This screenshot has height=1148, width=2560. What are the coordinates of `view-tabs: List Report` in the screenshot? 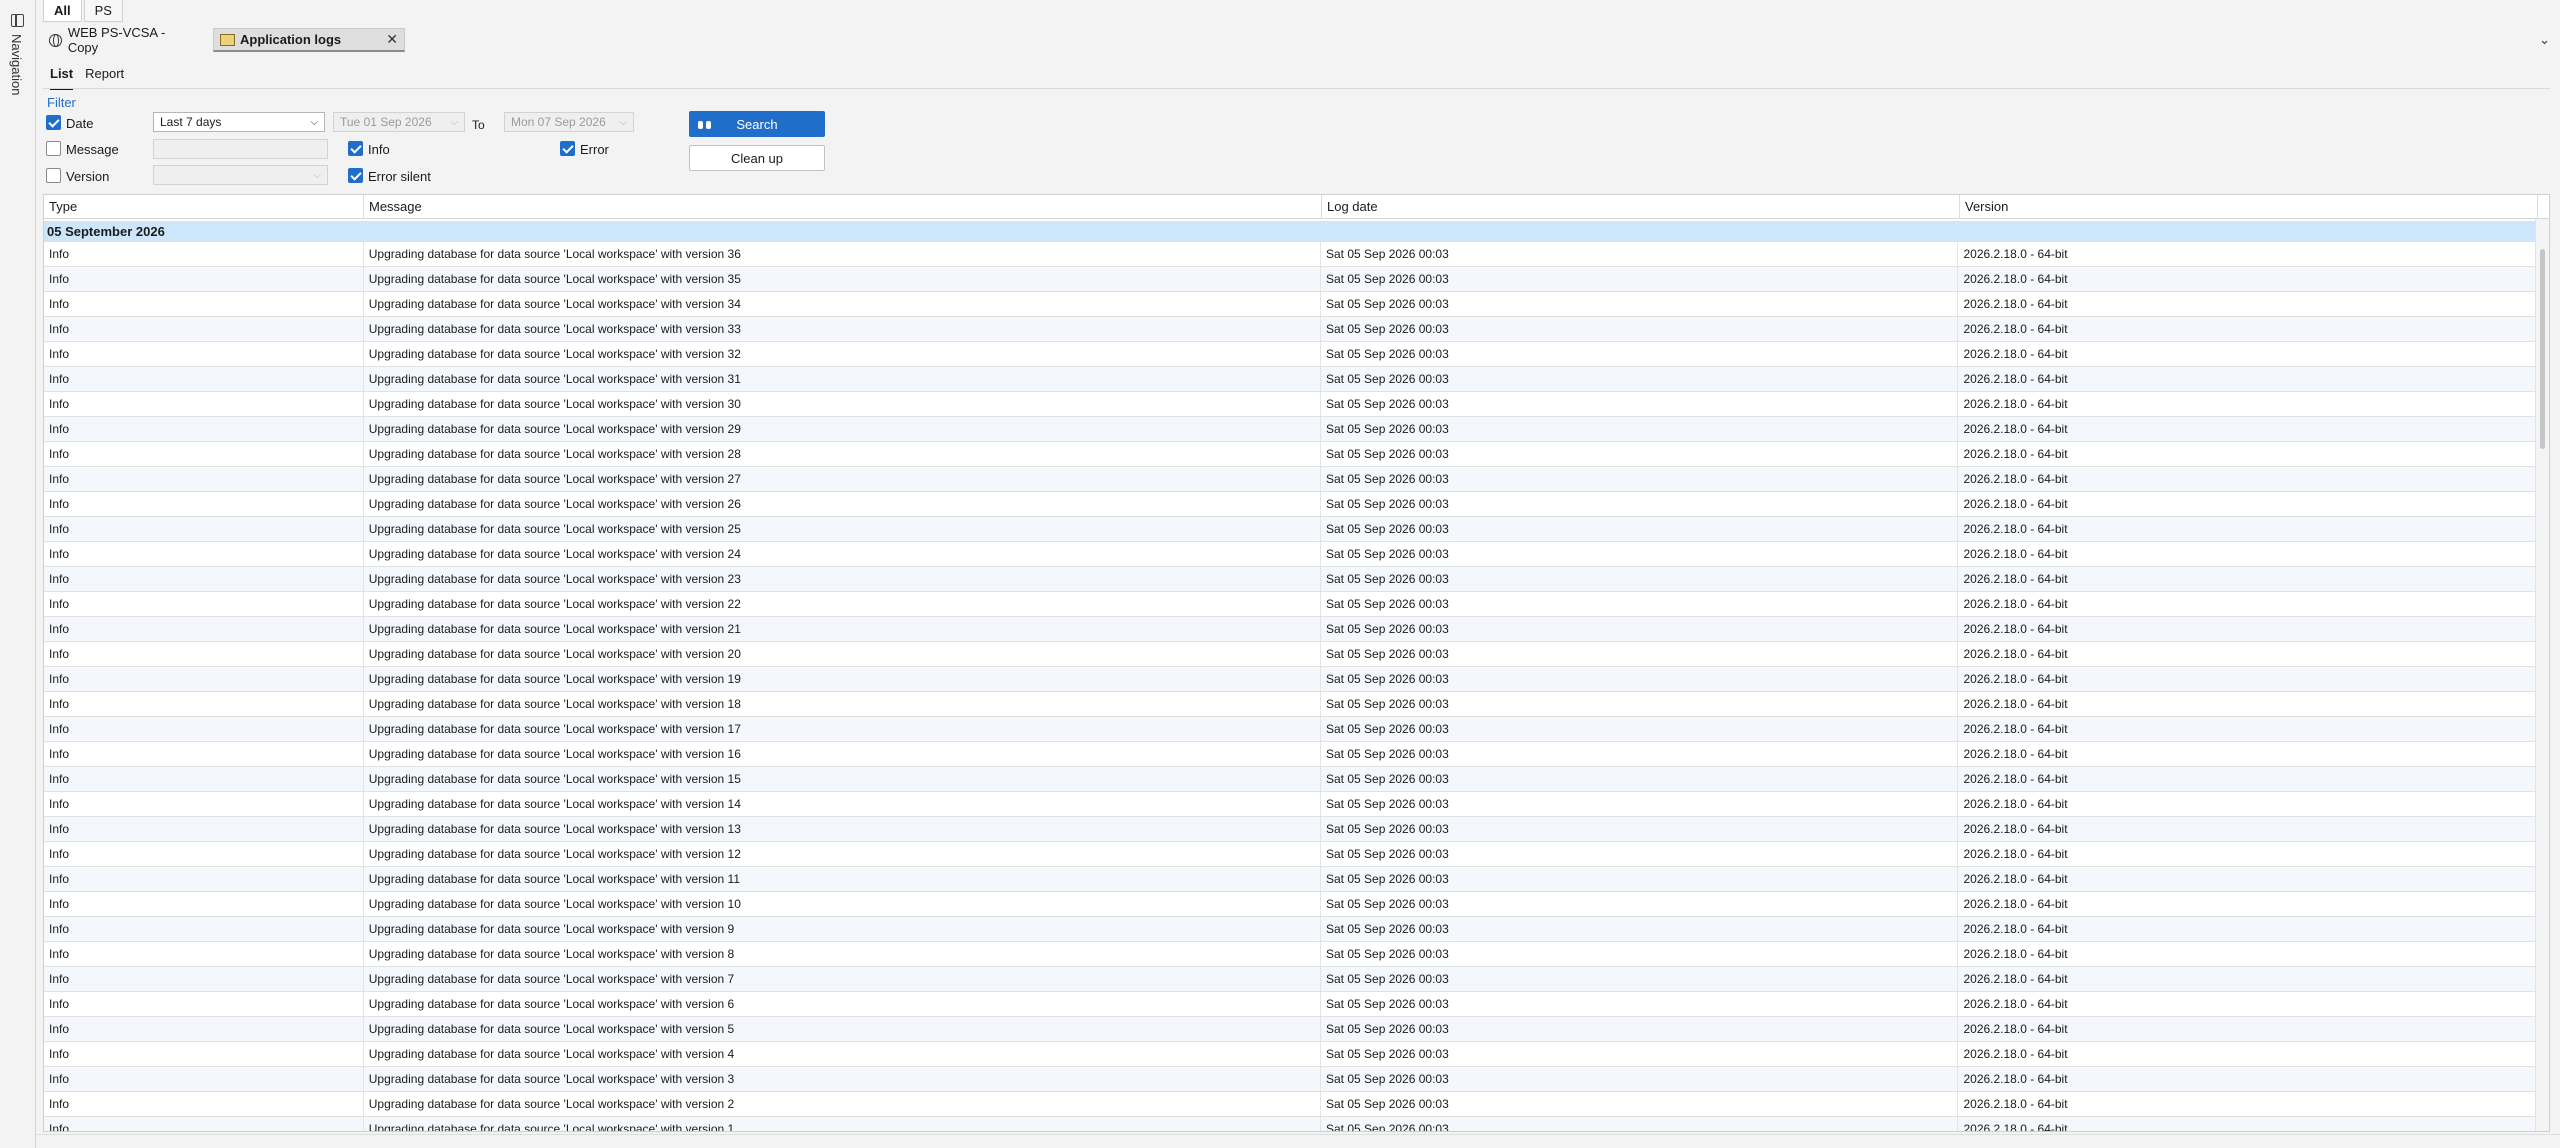 It's located at (93, 78).